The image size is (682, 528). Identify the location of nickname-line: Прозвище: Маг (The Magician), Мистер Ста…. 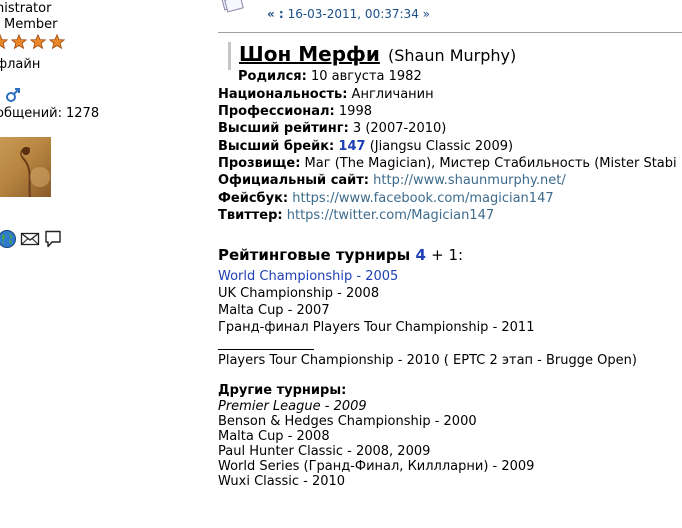
(447, 163).